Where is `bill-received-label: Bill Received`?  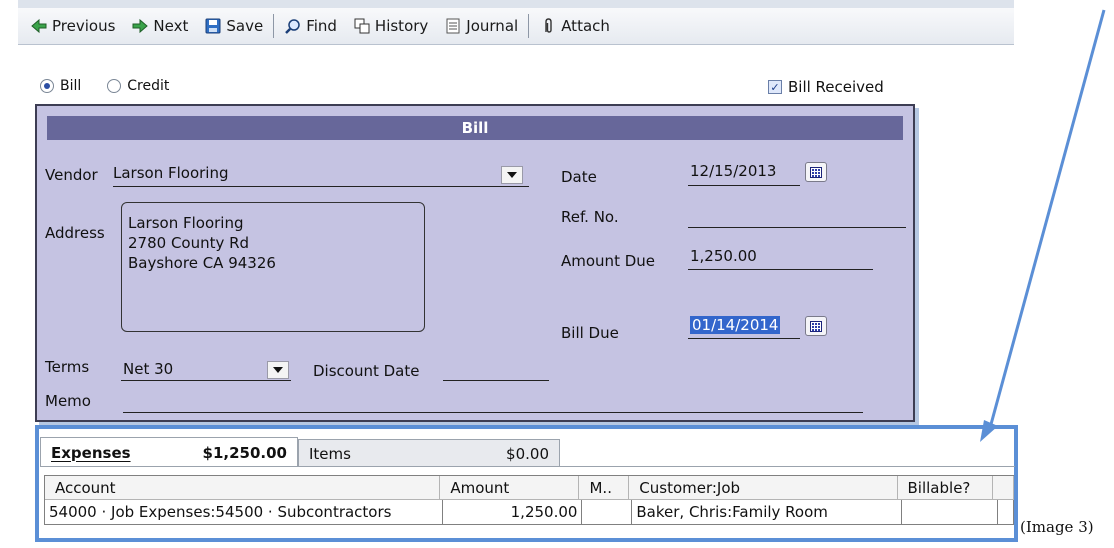 bill-received-label: Bill Received is located at coordinates (836, 87).